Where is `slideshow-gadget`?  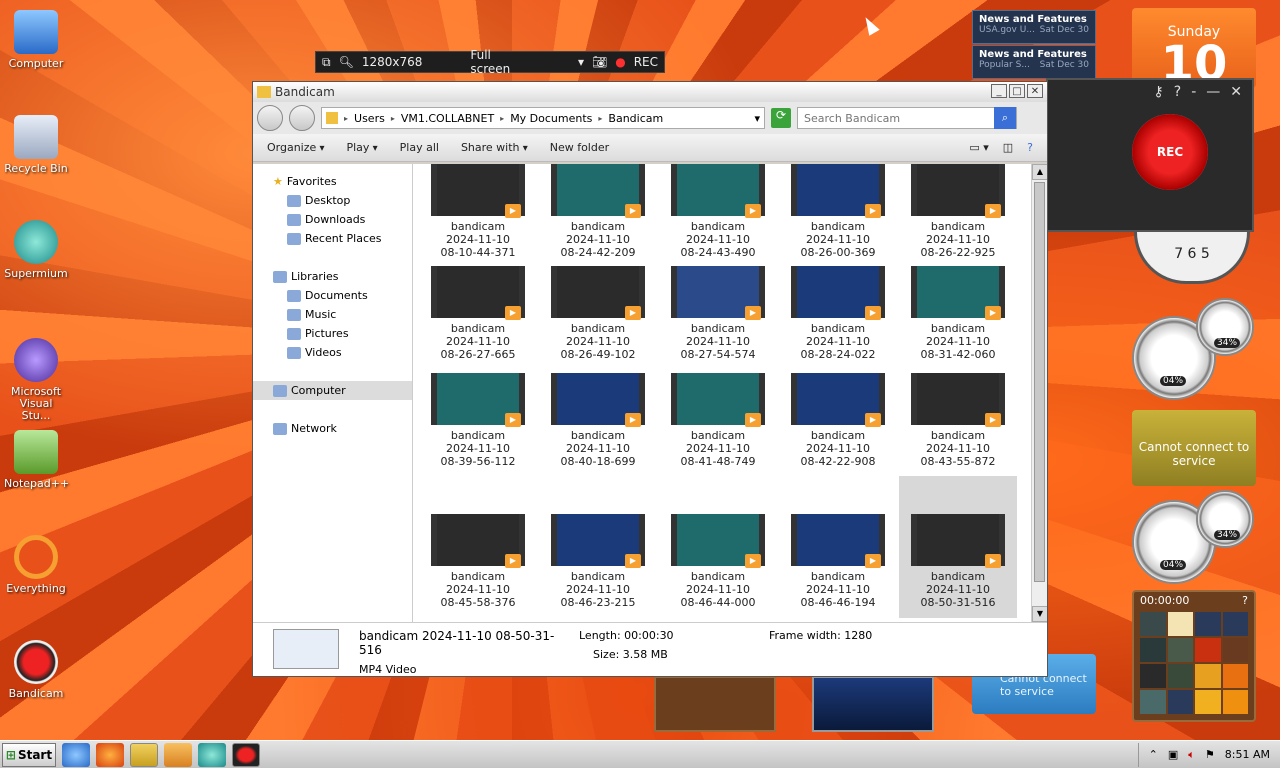 slideshow-gadget is located at coordinates (873, 704).